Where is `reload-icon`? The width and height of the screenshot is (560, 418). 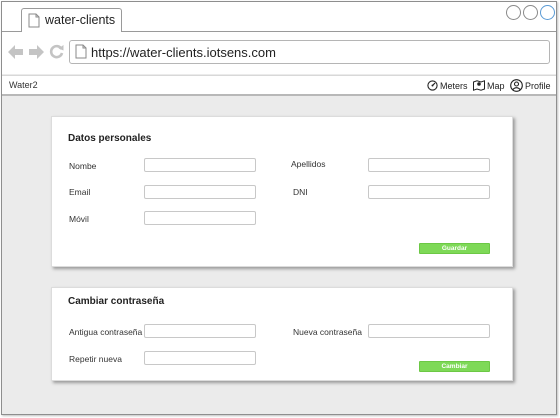 reload-icon is located at coordinates (56, 54).